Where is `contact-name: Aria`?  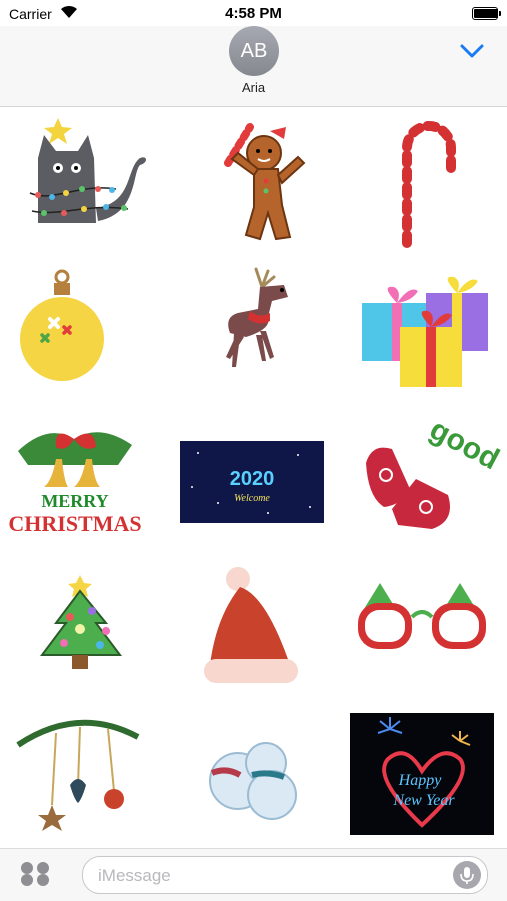 contact-name: Aria is located at coordinates (253, 87).